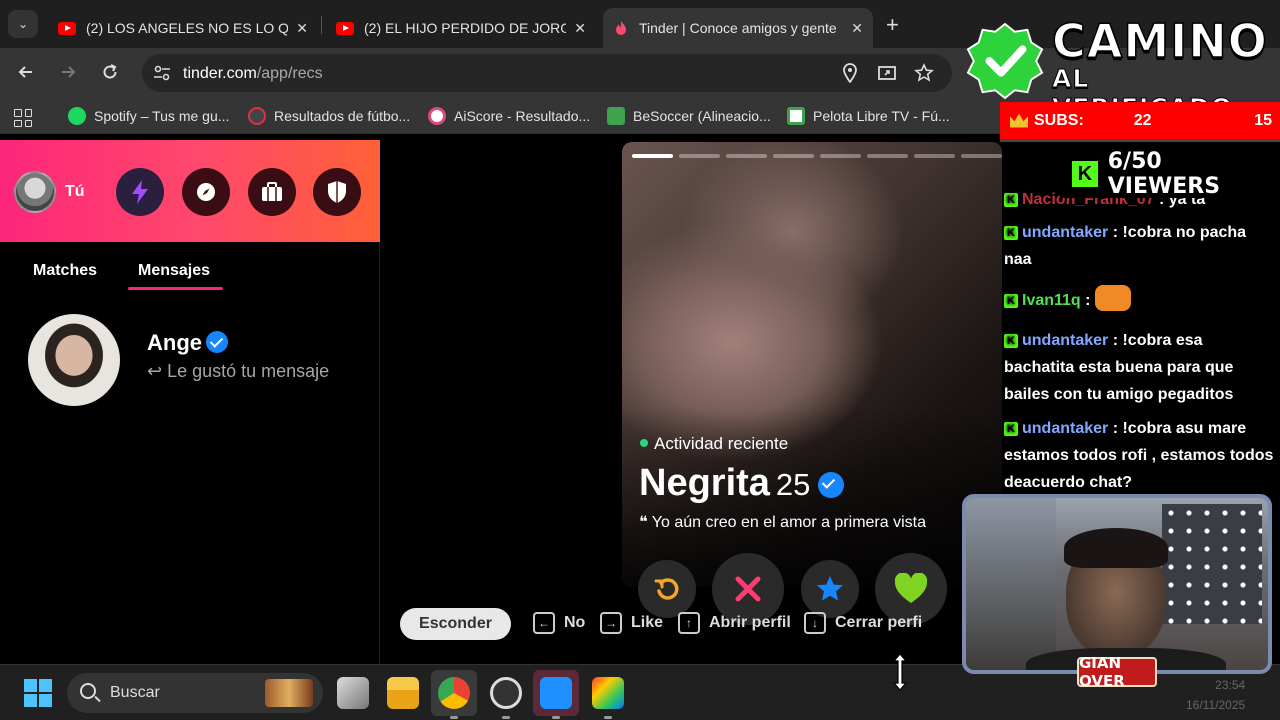 This screenshot has width=1280, height=720. What do you see at coordinates (631, 623) in the screenshot?
I see `shortcut-like: → Like` at bounding box center [631, 623].